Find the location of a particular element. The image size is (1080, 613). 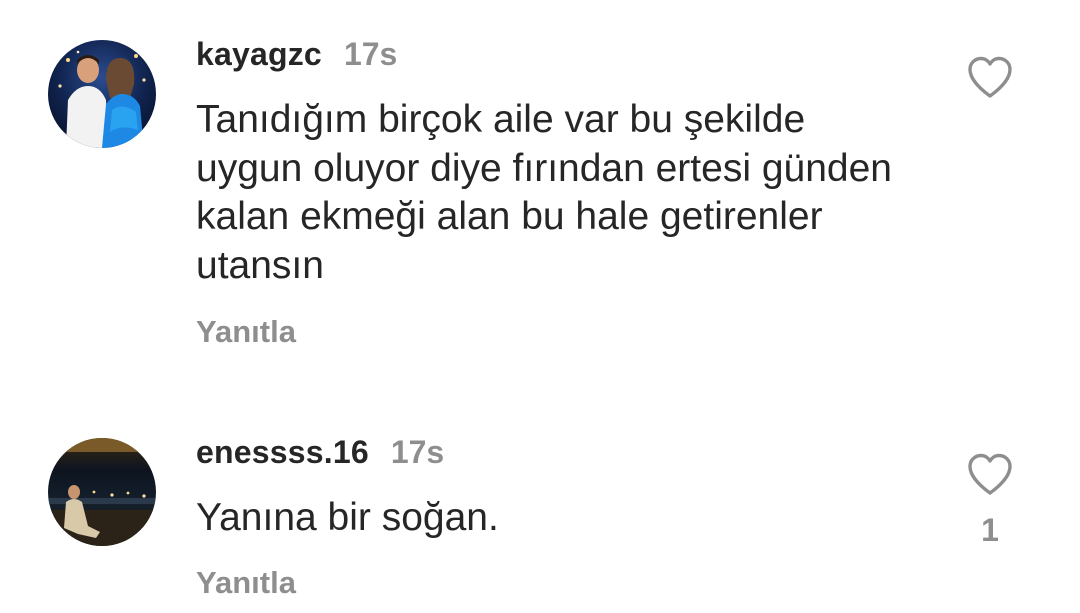

comment-header: kayagzc 17s is located at coordinates (296, 54).